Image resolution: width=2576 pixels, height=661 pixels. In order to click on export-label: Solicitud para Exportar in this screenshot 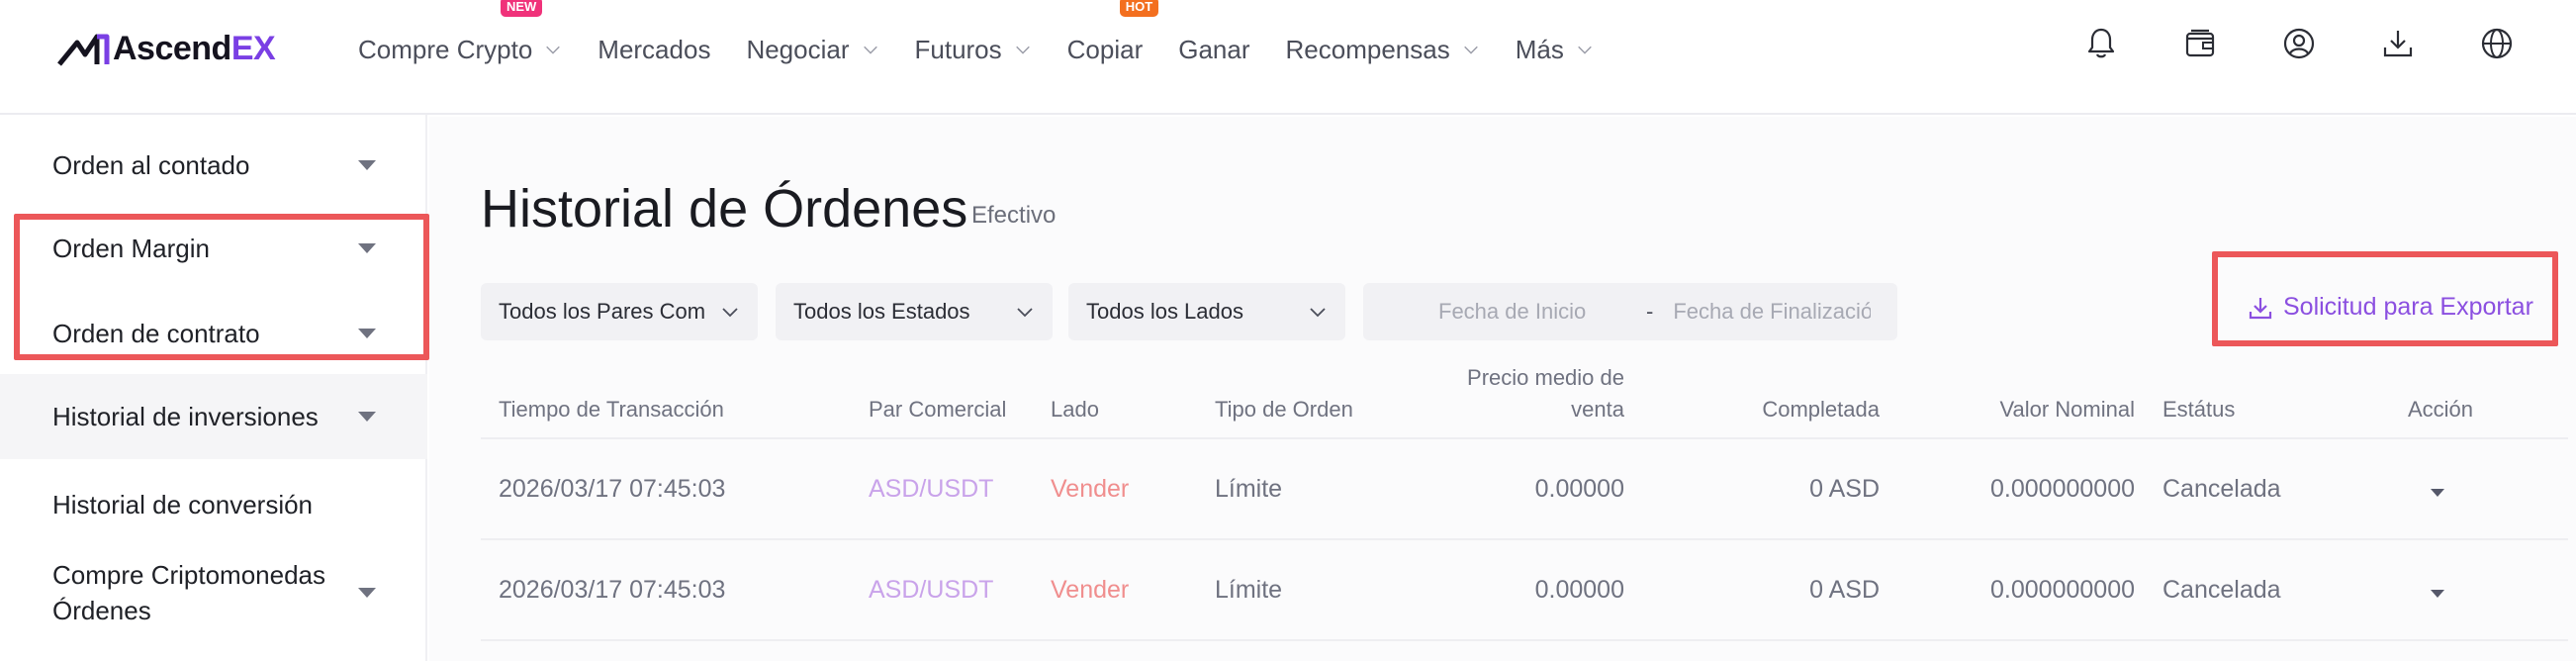, I will do `click(2408, 307)`.